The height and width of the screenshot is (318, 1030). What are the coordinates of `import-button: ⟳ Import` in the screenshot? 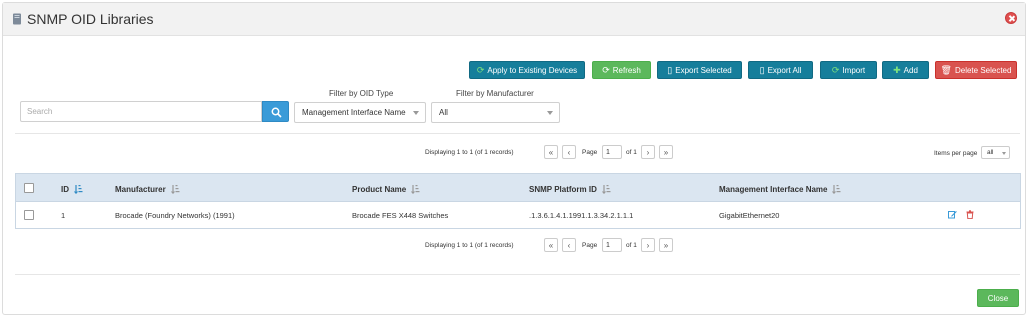 It's located at (848, 70).